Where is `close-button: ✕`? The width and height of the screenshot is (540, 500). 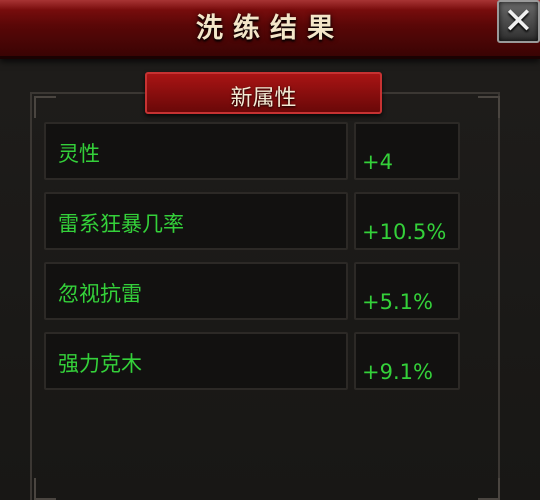 close-button: ✕ is located at coordinates (518, 21).